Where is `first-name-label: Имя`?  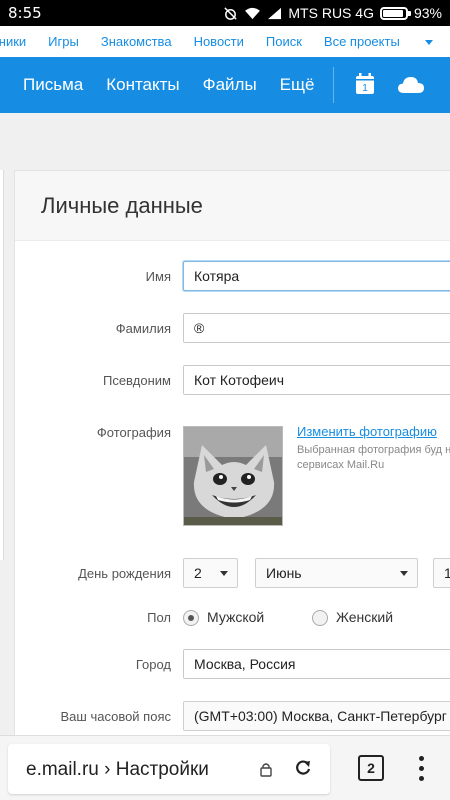 first-name-label: Имя is located at coordinates (158, 276).